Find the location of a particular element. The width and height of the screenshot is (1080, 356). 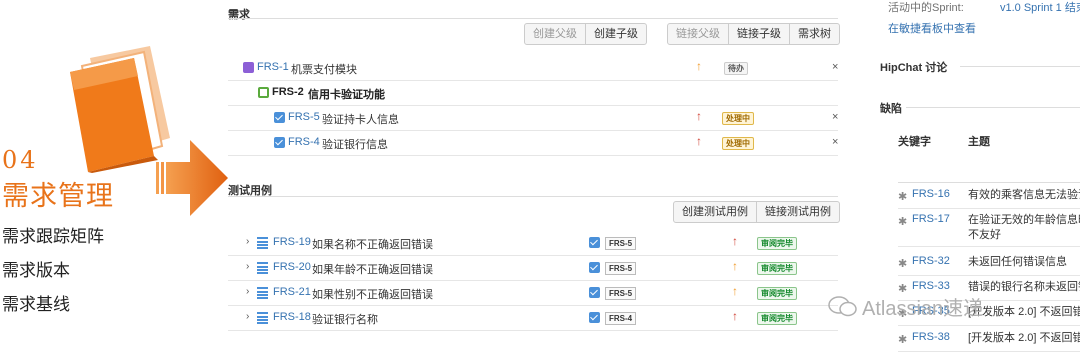

link-parent-button: 链接父级 is located at coordinates (698, 34).